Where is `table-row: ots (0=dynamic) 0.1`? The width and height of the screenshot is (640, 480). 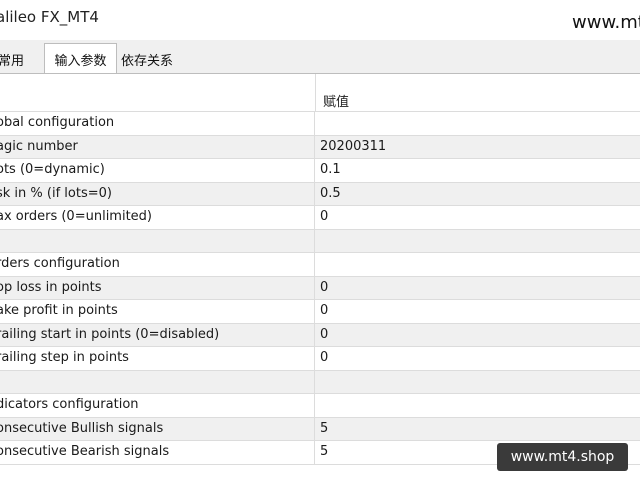 table-row: ots (0=dynamic) 0.1 is located at coordinates (320, 171).